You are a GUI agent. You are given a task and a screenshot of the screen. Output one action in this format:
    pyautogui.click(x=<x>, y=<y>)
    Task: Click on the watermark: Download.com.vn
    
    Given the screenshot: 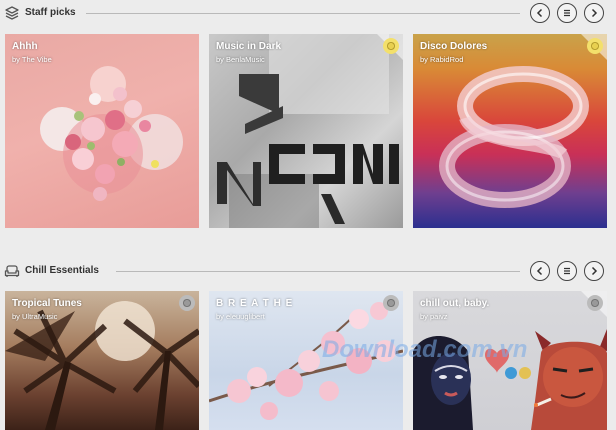 What is the action you would take?
    pyautogui.click(x=425, y=349)
    